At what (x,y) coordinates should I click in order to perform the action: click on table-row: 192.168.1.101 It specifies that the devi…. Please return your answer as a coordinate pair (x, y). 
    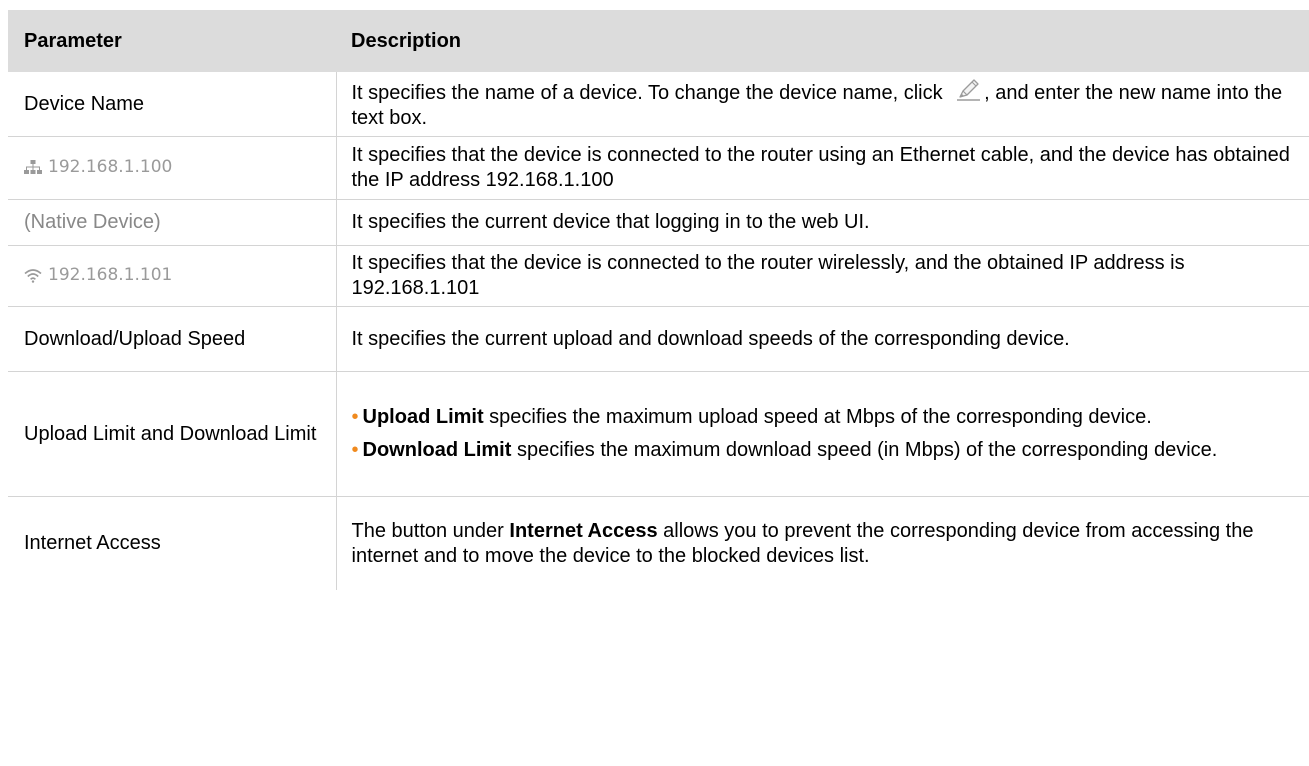
    Looking at the image, I should click on (658, 276).